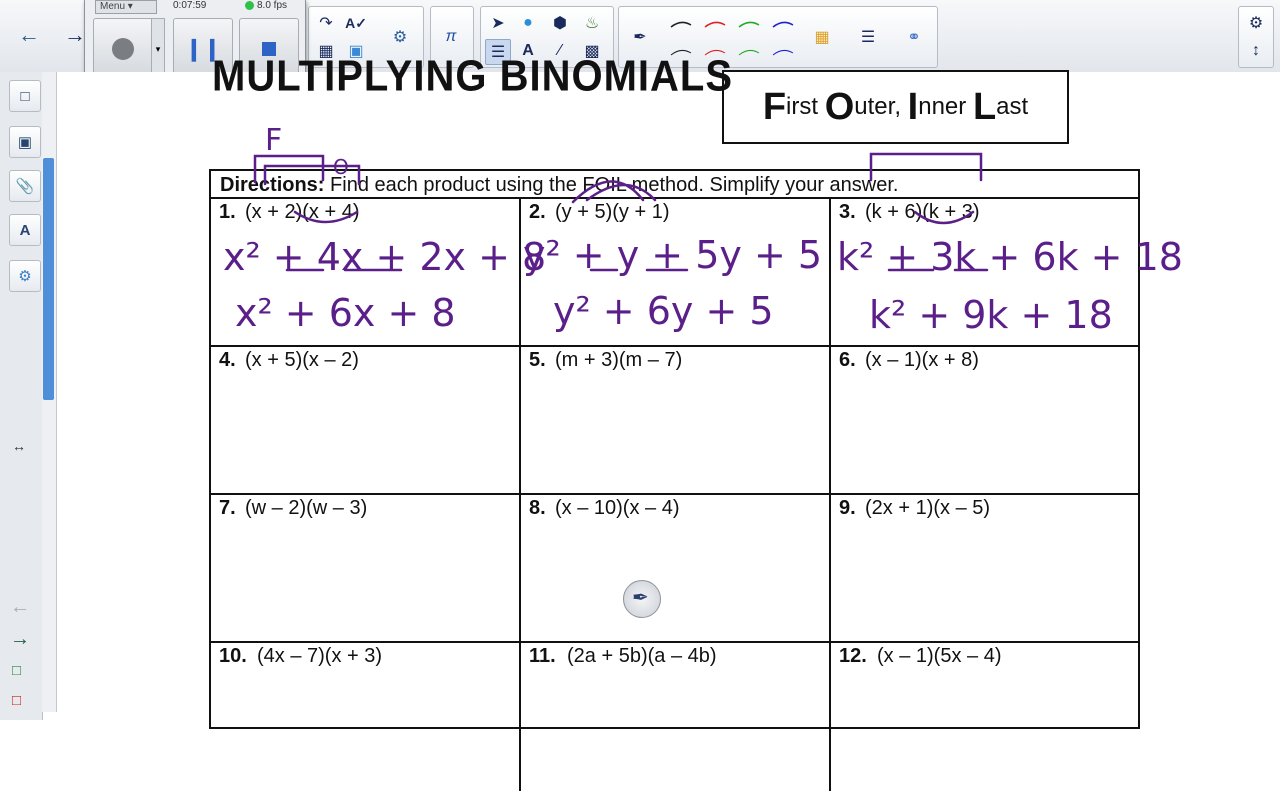  What do you see at coordinates (542, 656) in the screenshot?
I see `problem-number: 11.` at bounding box center [542, 656].